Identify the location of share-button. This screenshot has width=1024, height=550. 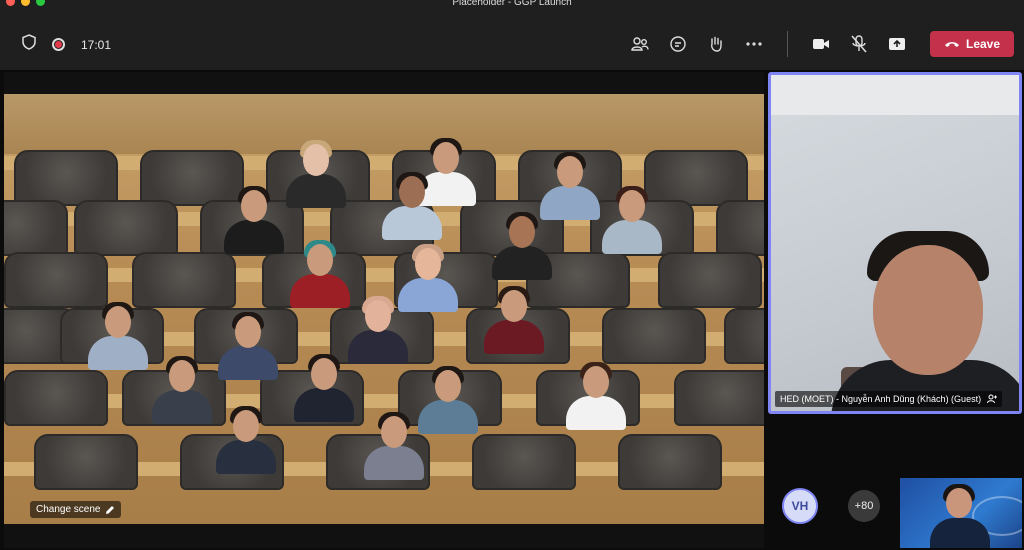
(897, 44).